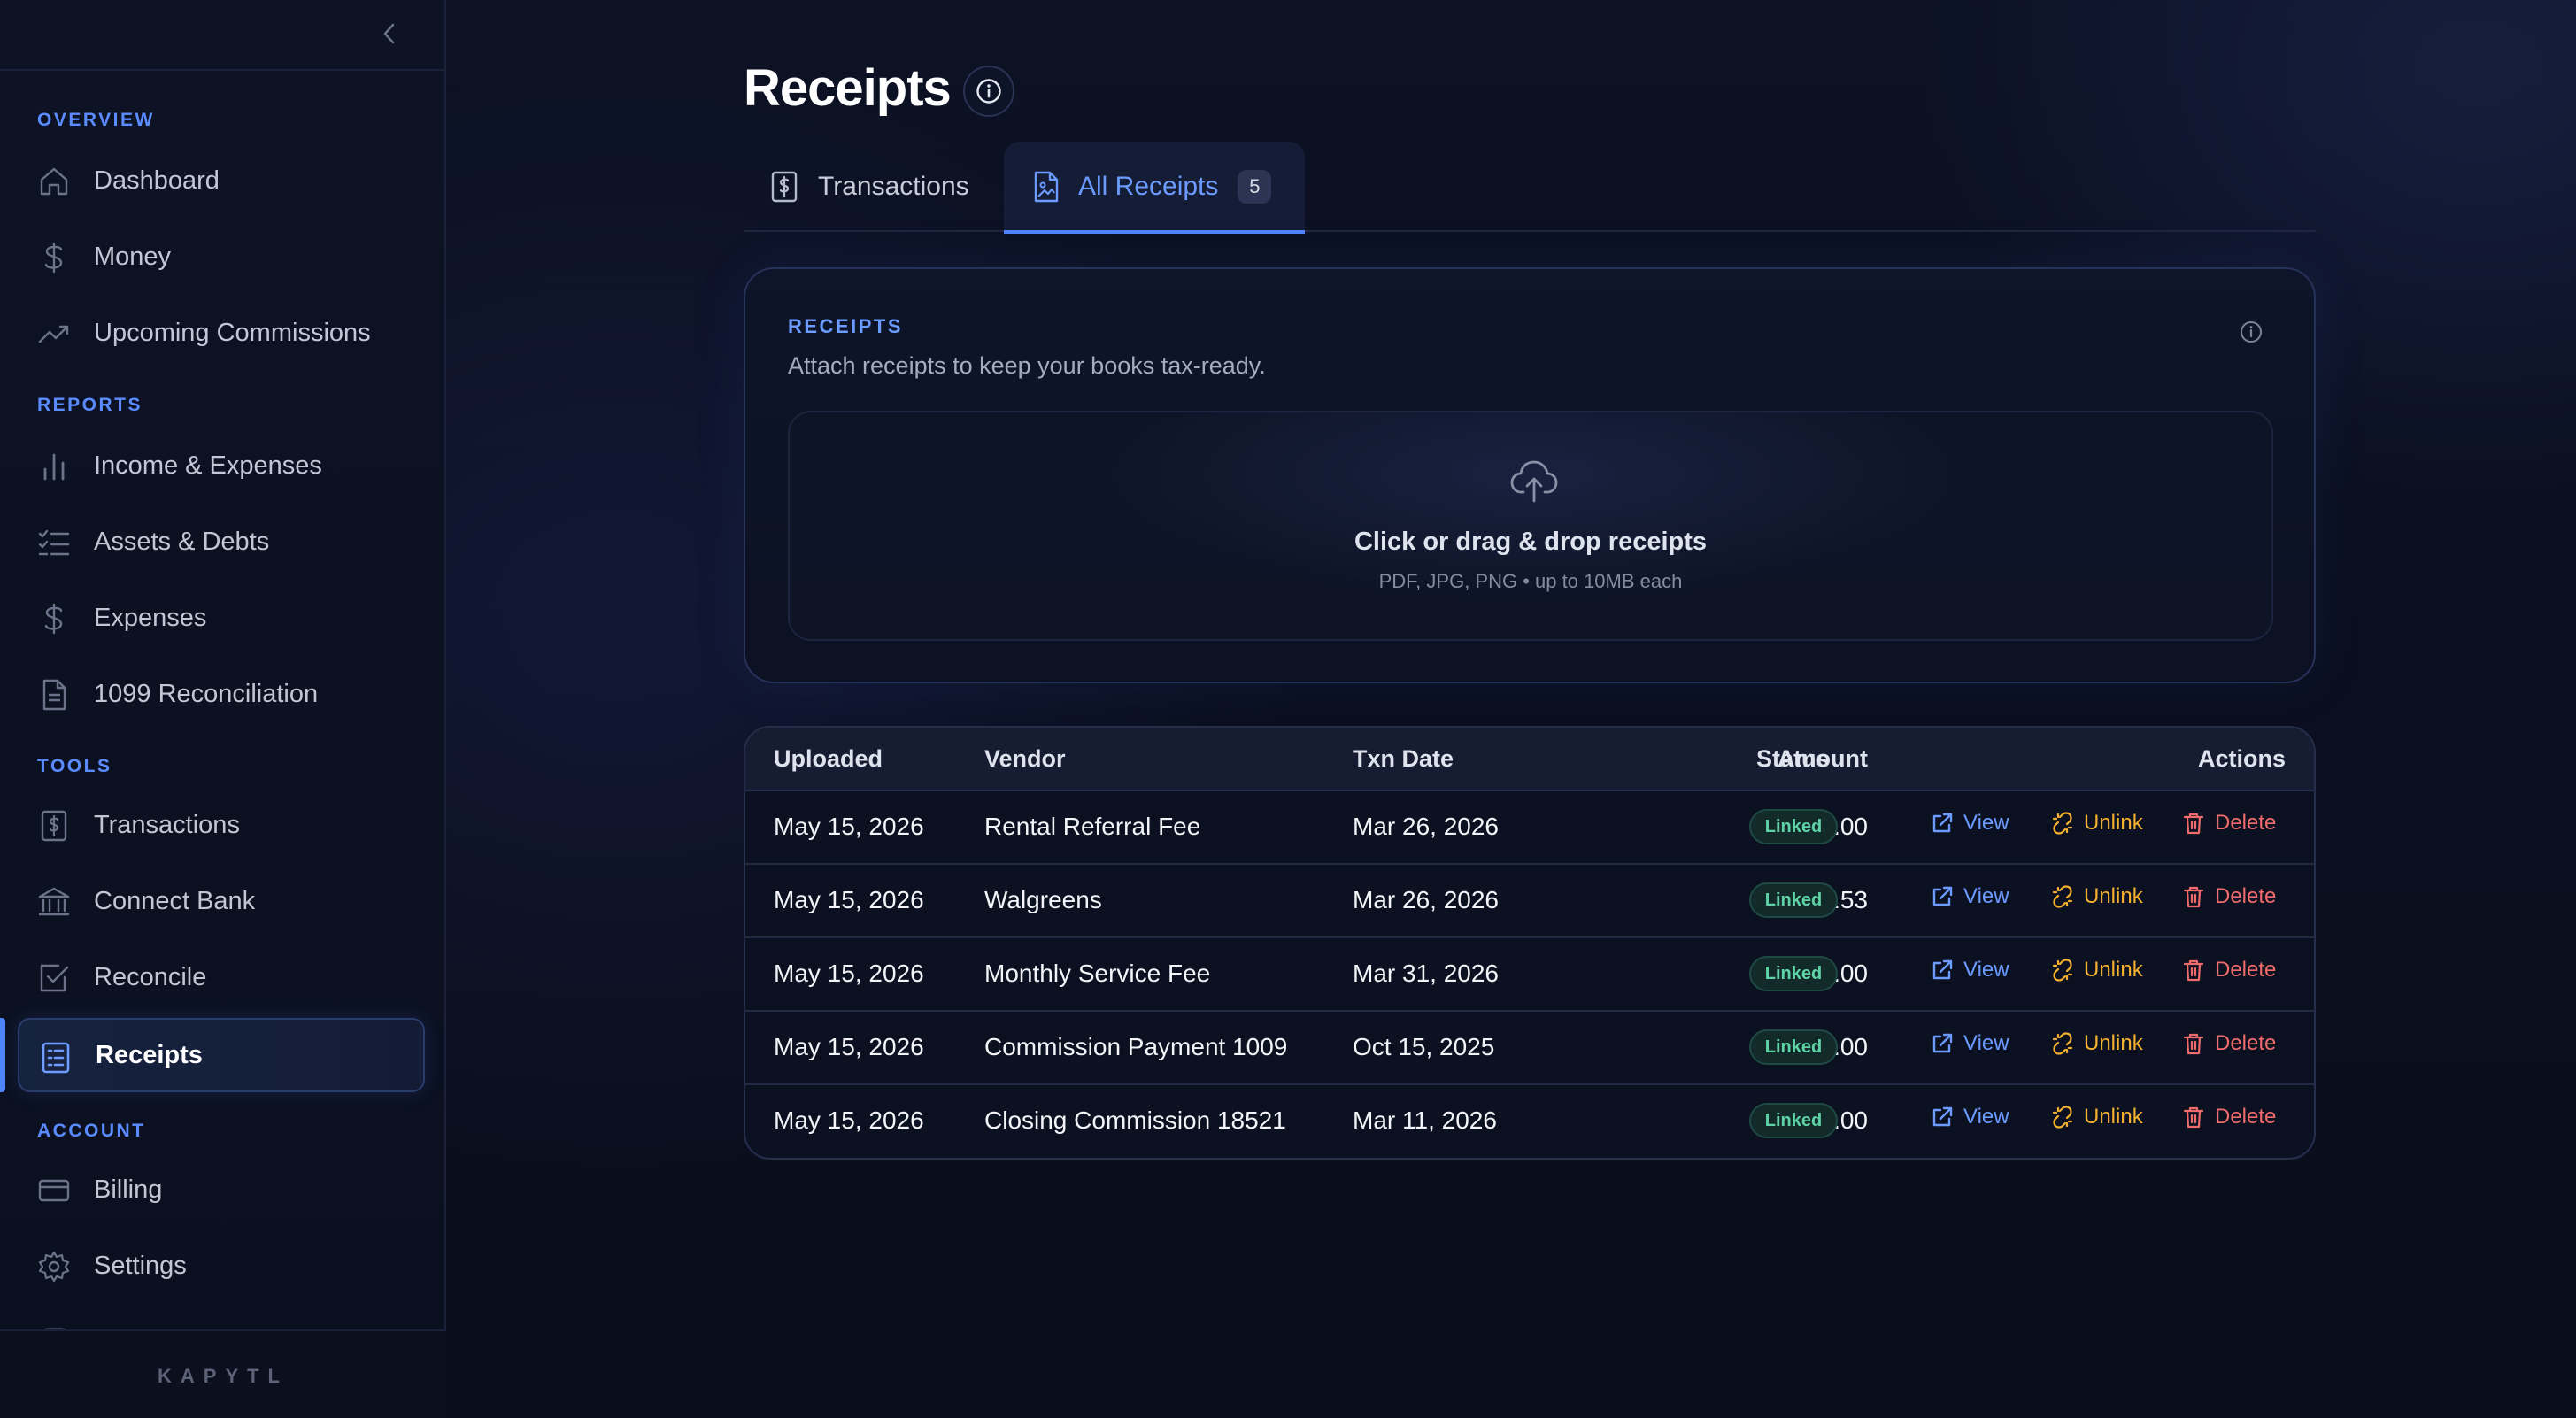  I want to click on sidebar-footer: KAPYTL, so click(223, 1374).